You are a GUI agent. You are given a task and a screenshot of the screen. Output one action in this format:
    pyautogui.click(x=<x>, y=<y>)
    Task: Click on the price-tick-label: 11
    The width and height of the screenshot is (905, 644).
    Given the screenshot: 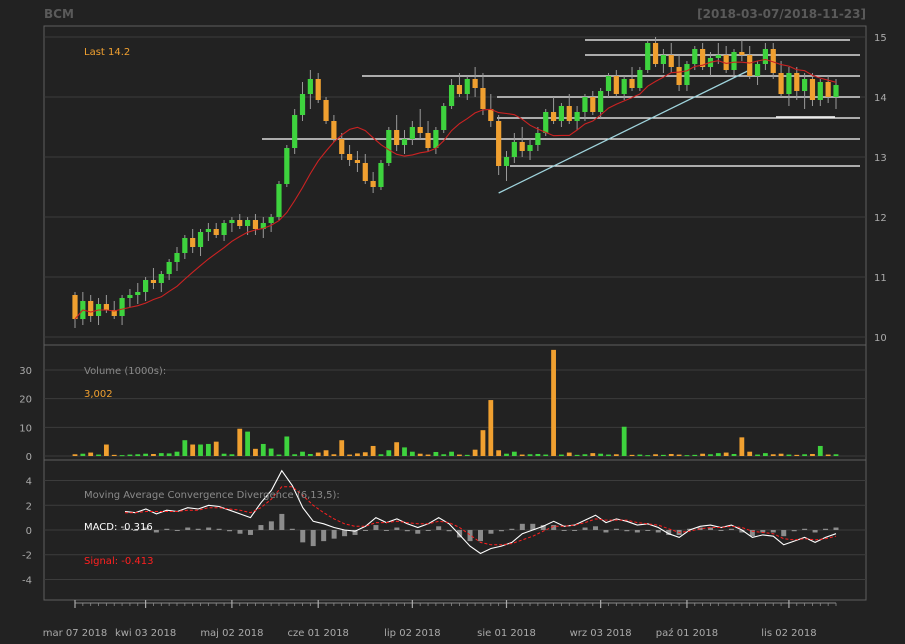 What is the action you would take?
    pyautogui.click(x=880, y=278)
    